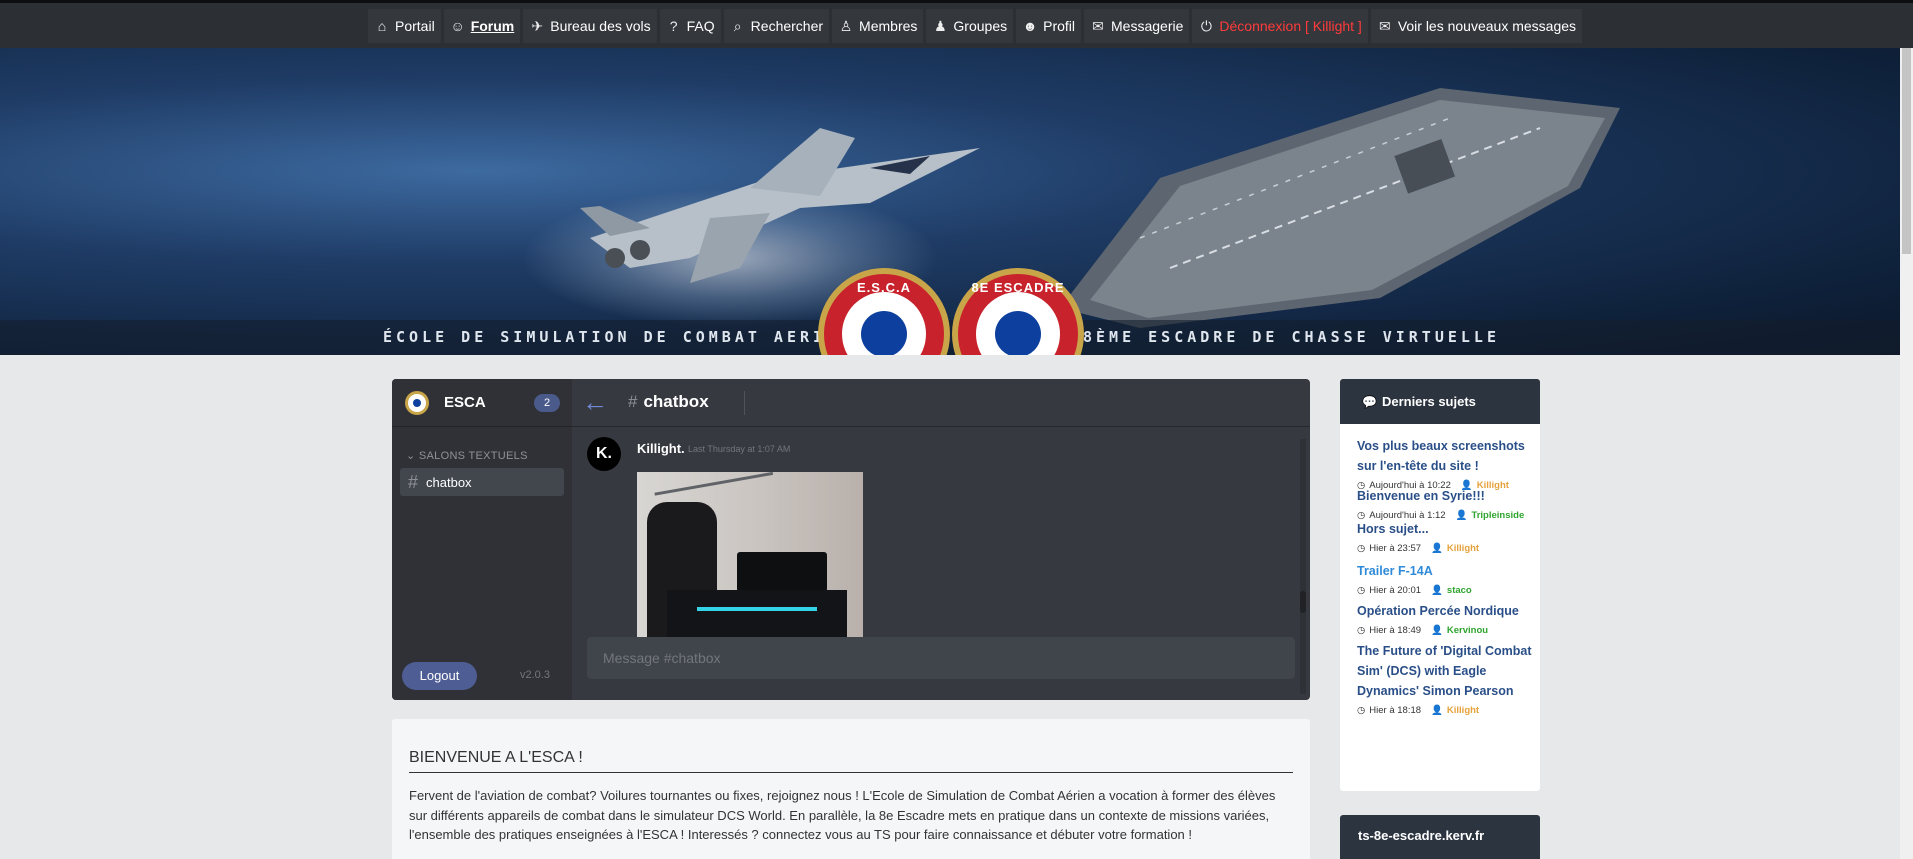 The image size is (1913, 859). I want to click on search-icon: ⌕, so click(737, 26).